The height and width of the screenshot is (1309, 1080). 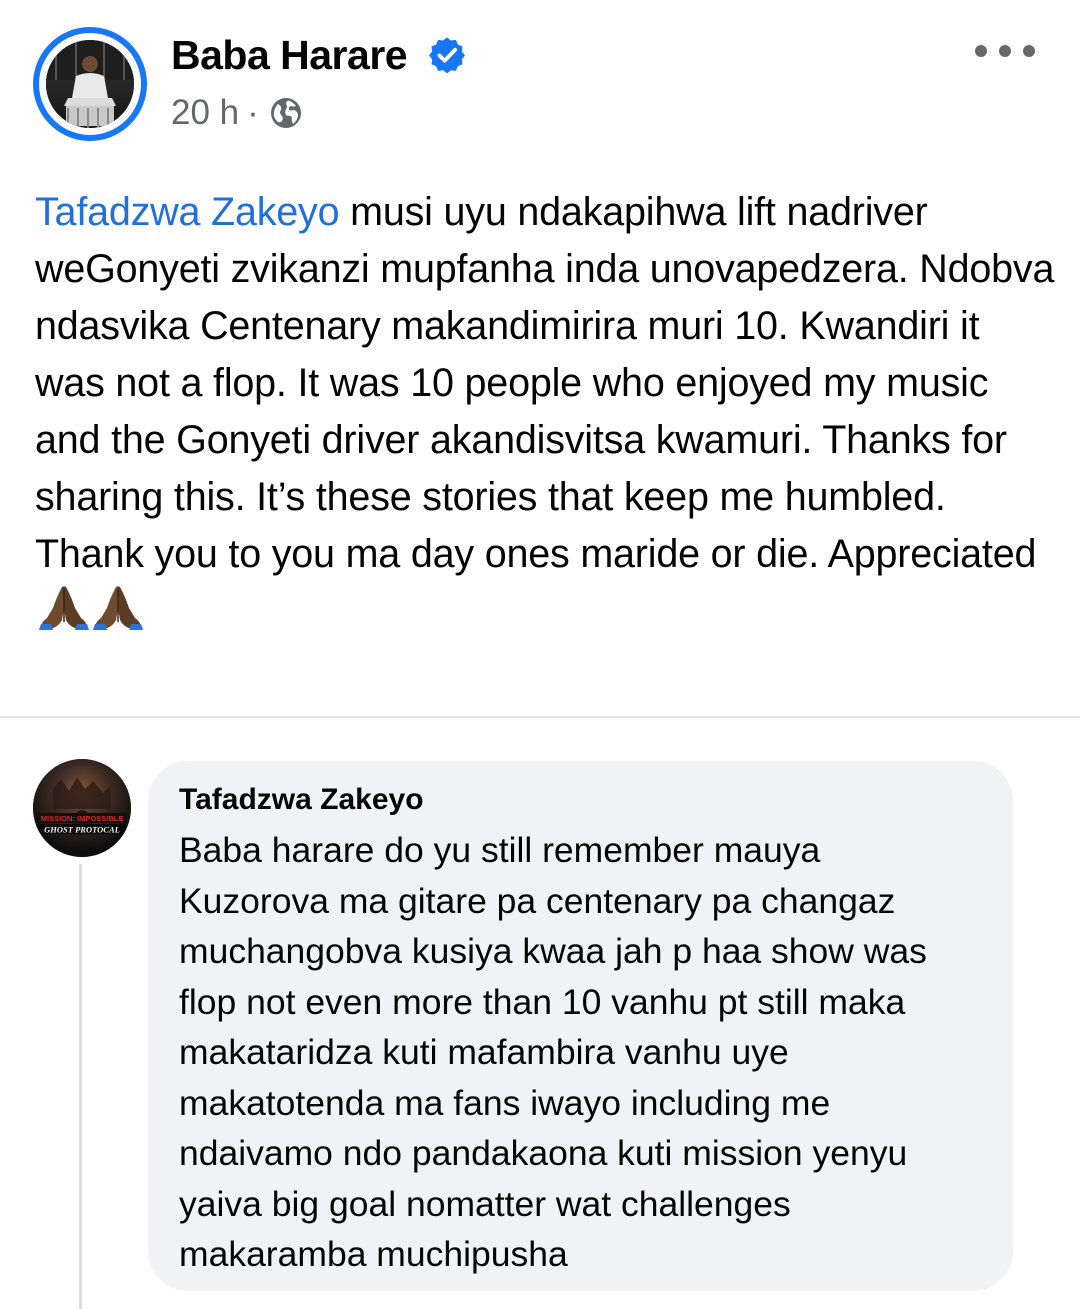 I want to click on post-meta: 20 h ·, so click(x=237, y=113).